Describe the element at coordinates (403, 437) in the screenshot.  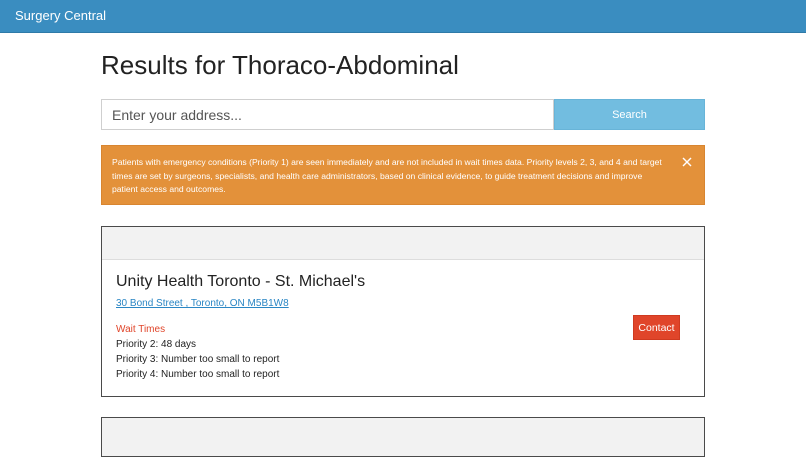
I see `result-card-next` at that location.